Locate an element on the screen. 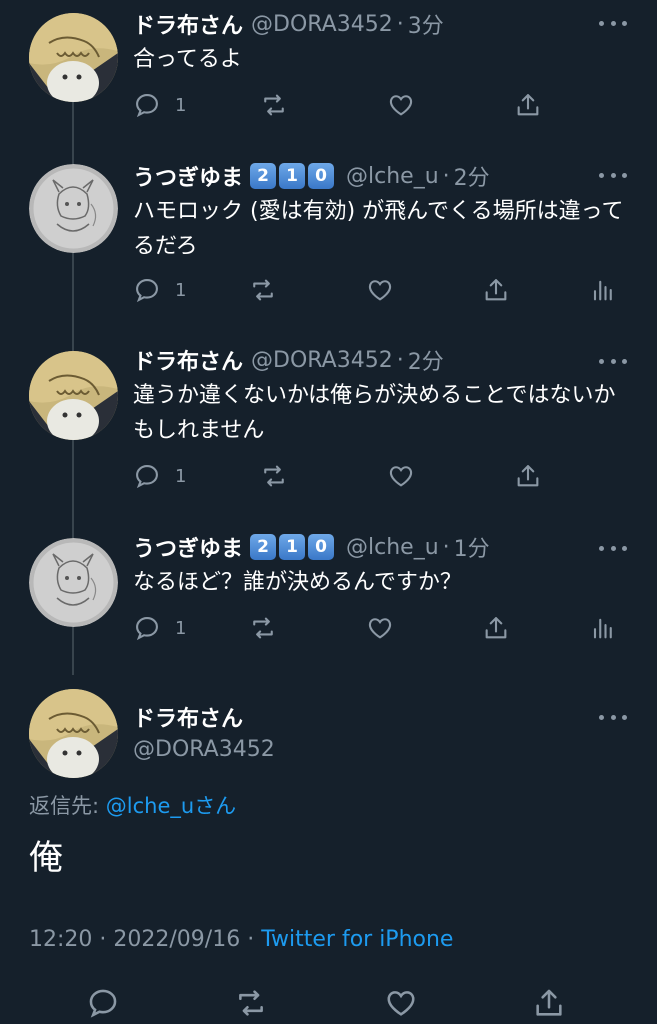 Image resolution: width=657 pixels, height=1024 pixels. analytics-icon is located at coordinates (602, 290).